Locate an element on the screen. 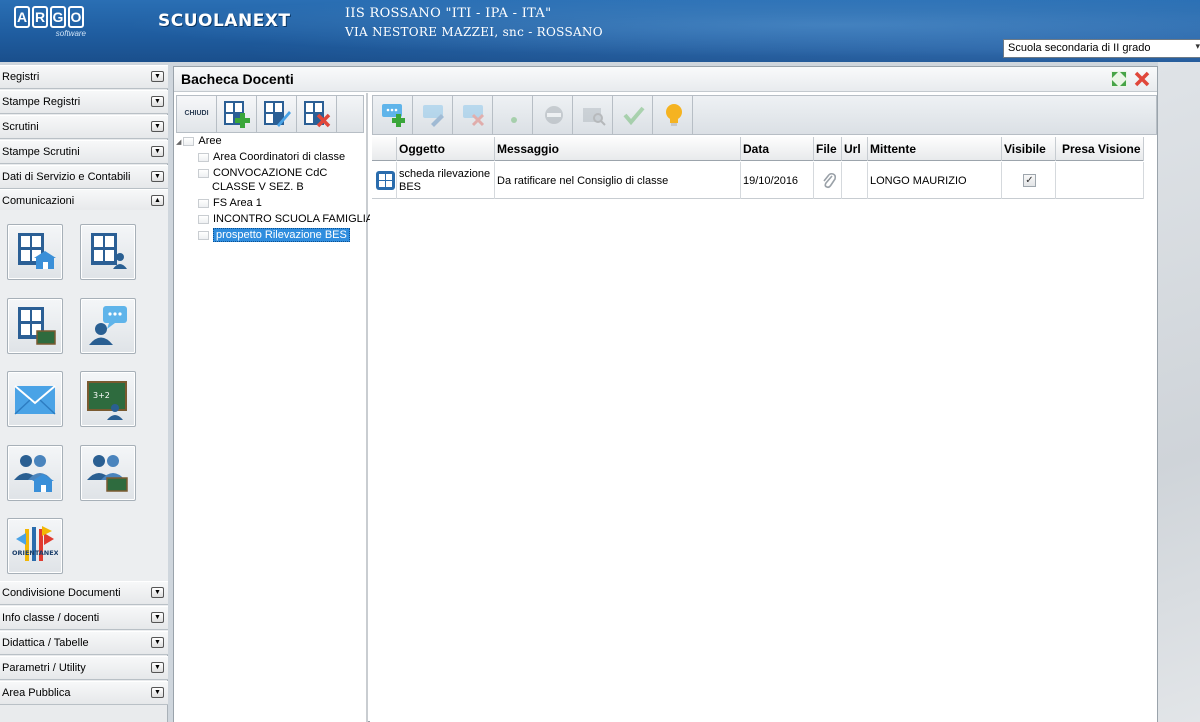  menu-info-classe: Info classe / docenti ▼ is located at coordinates (84, 618).